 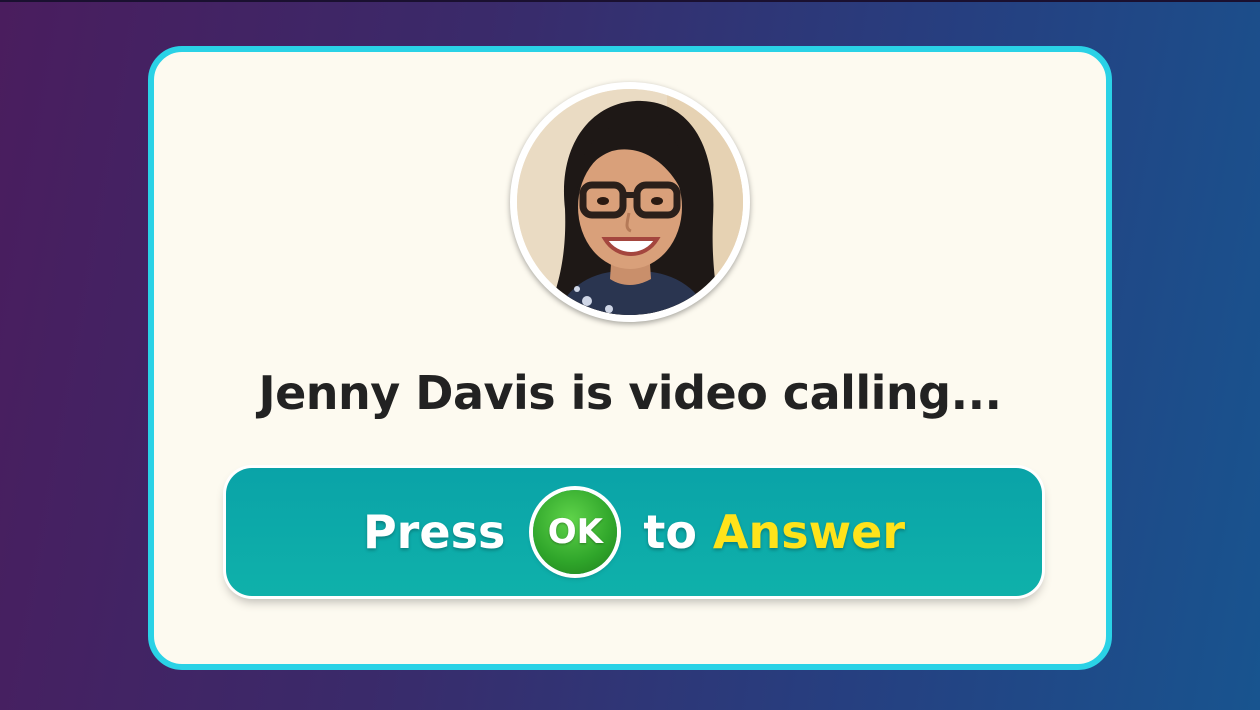 I want to click on caller-photo-image, so click(x=630, y=202).